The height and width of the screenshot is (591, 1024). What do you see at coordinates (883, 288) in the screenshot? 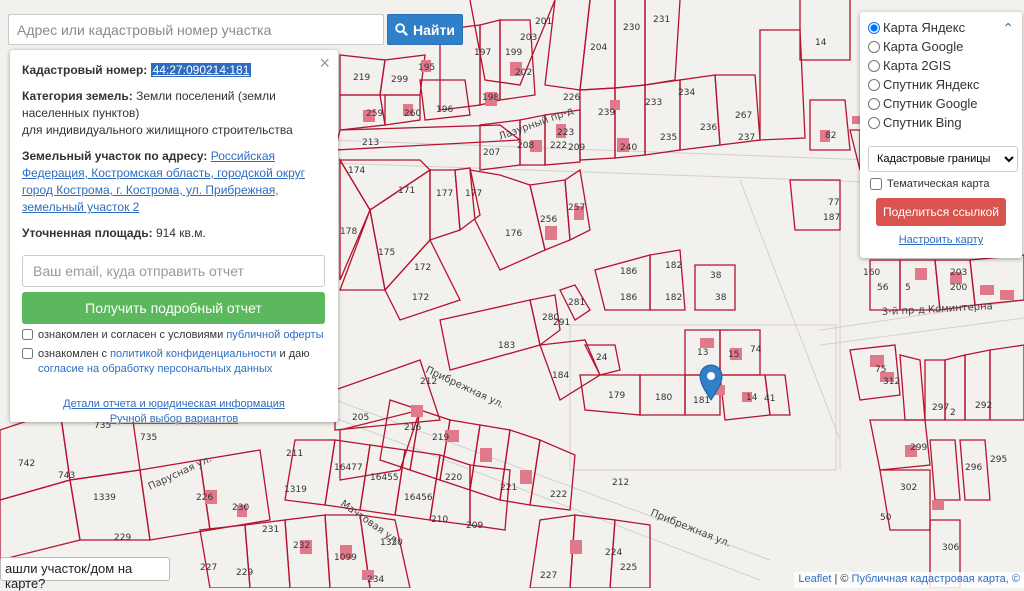
I see `svg-text: 56` at bounding box center [883, 288].